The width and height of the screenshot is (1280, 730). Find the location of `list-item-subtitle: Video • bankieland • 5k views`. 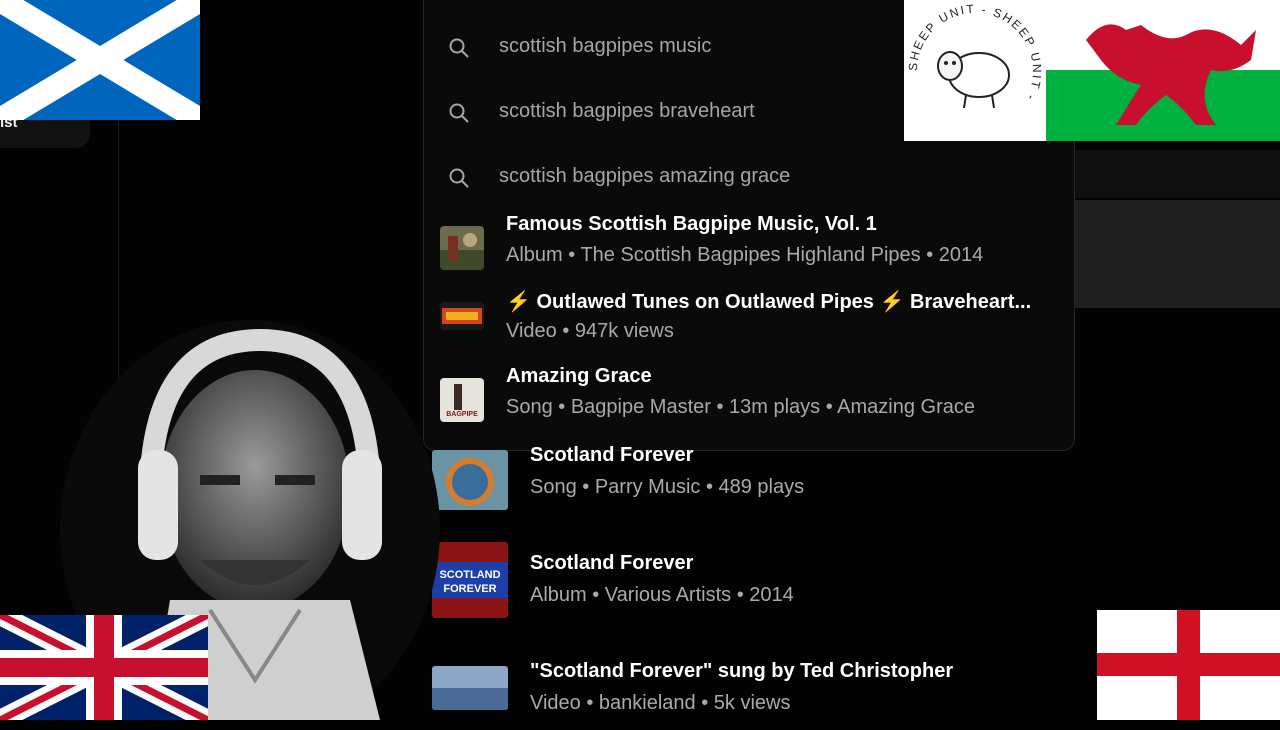

list-item-subtitle: Video • bankieland • 5k views is located at coordinates (660, 703).